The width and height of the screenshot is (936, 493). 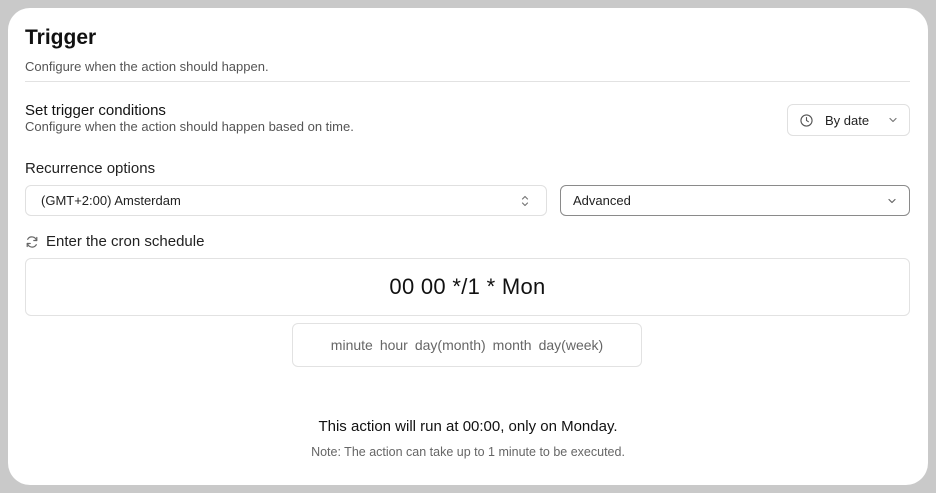 I want to click on clock-icon, so click(x=806, y=120).